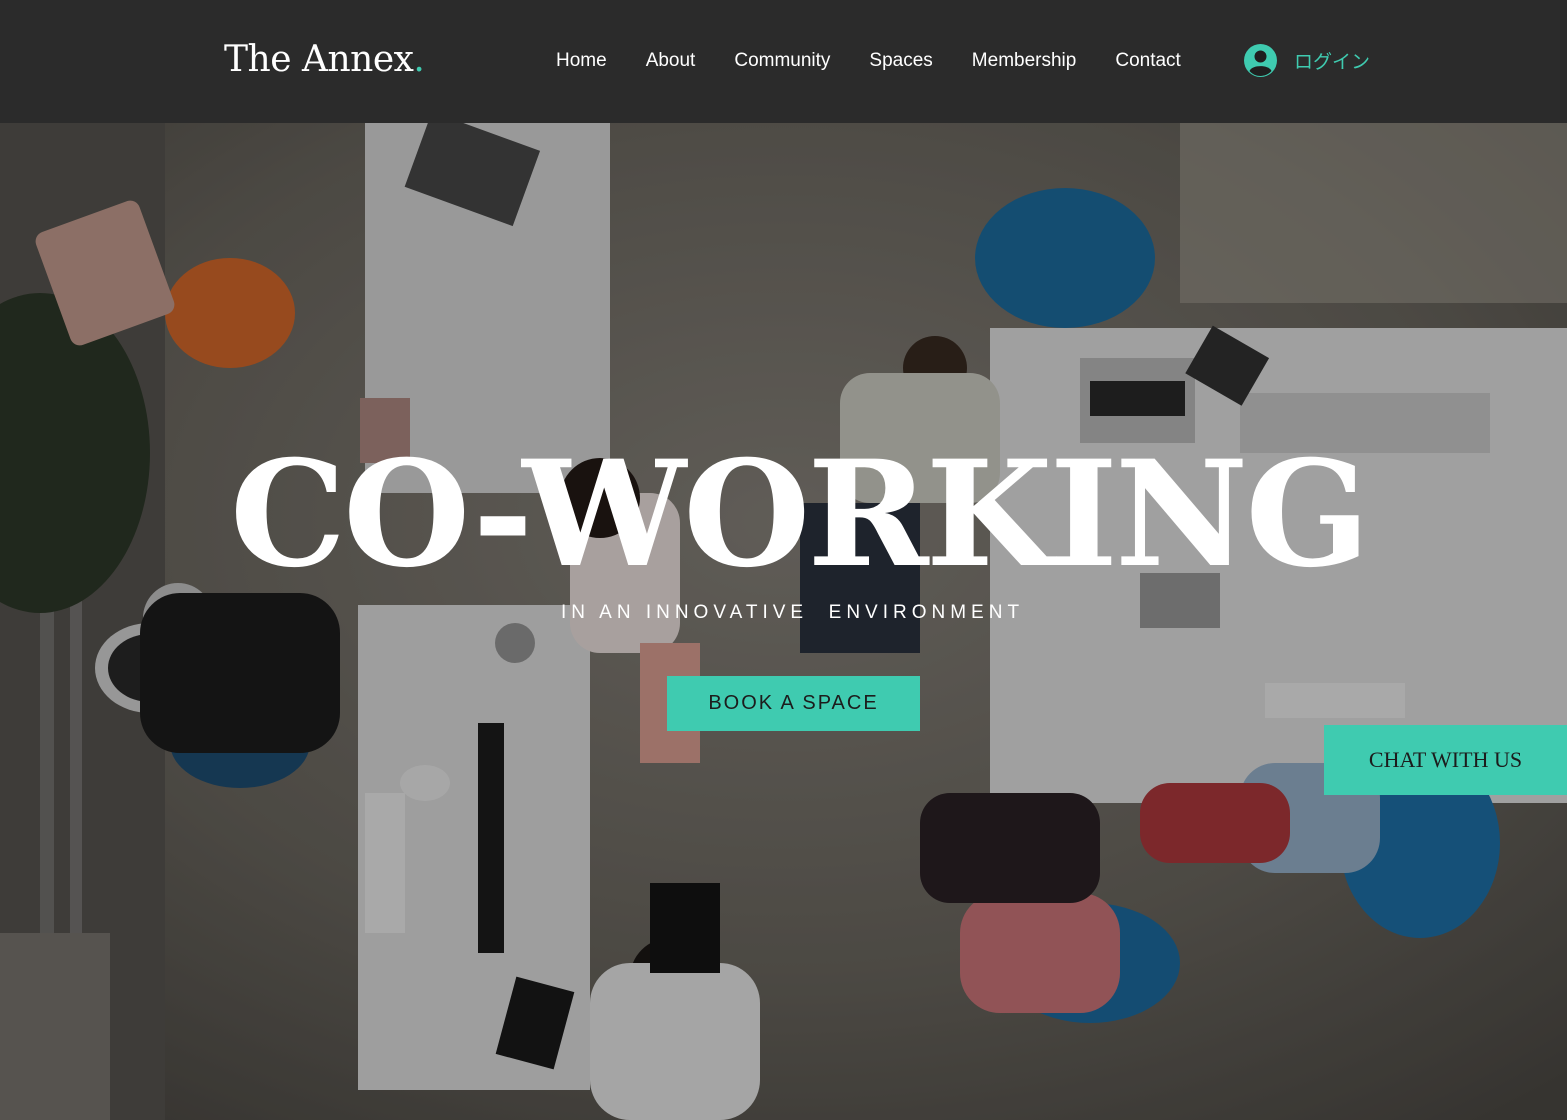  I want to click on site-logo: The Annex., so click(324, 60).